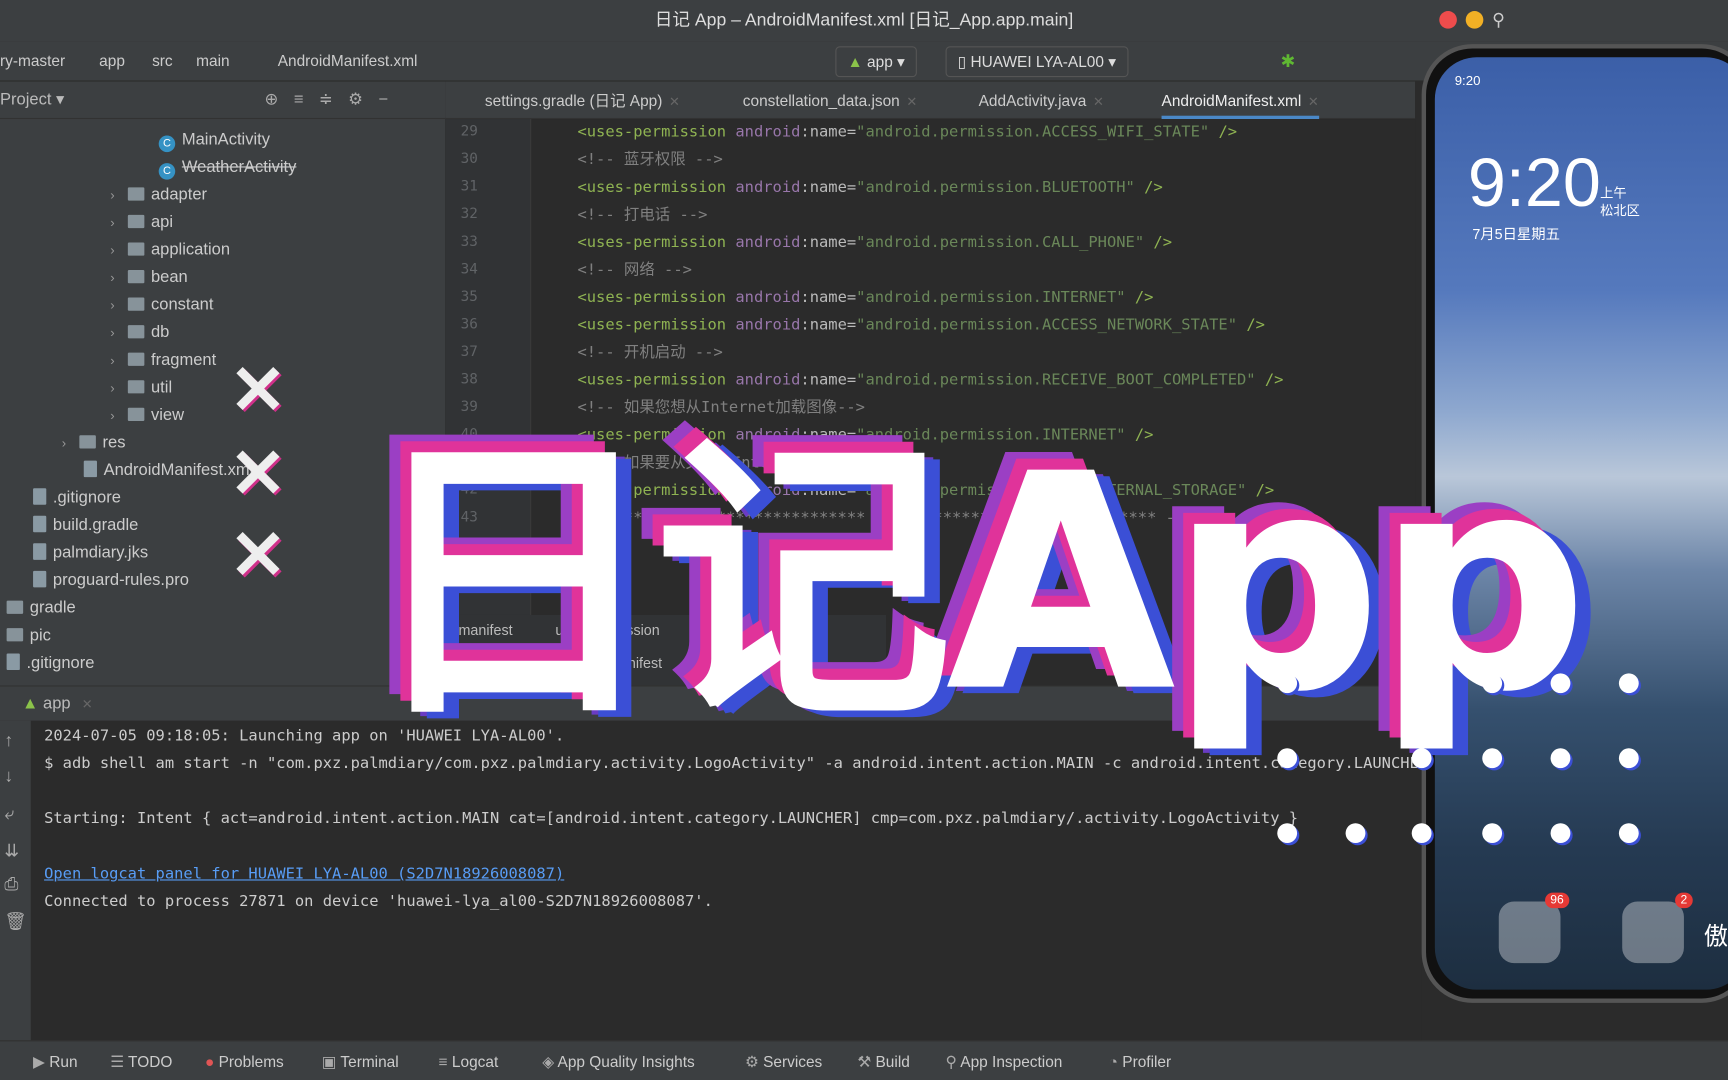  What do you see at coordinates (161, 387) in the screenshot?
I see `tree-item-label: util` at bounding box center [161, 387].